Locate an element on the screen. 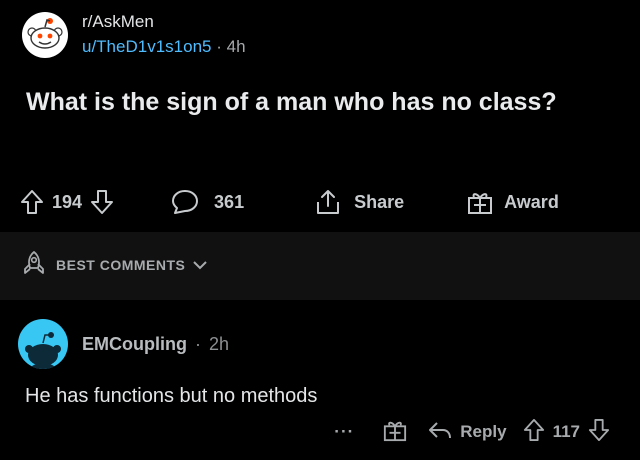 This screenshot has height=460, width=640. share-icon is located at coordinates (328, 202).